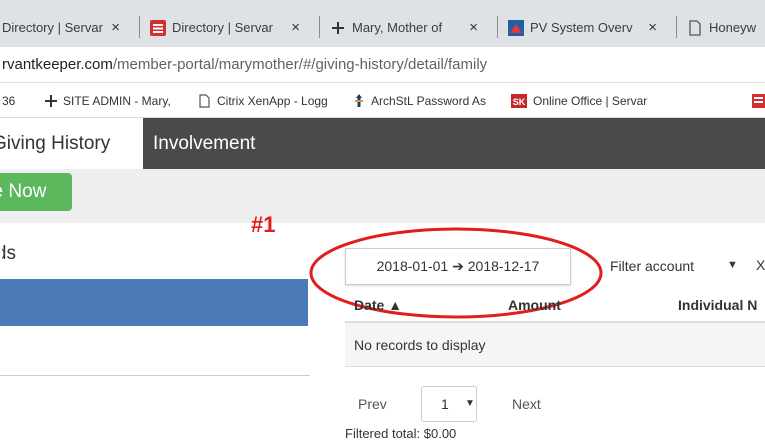 The width and height of the screenshot is (765, 442). Describe the element at coordinates (717, 305) in the screenshot. I see `column-header-individual: Individual N` at that location.